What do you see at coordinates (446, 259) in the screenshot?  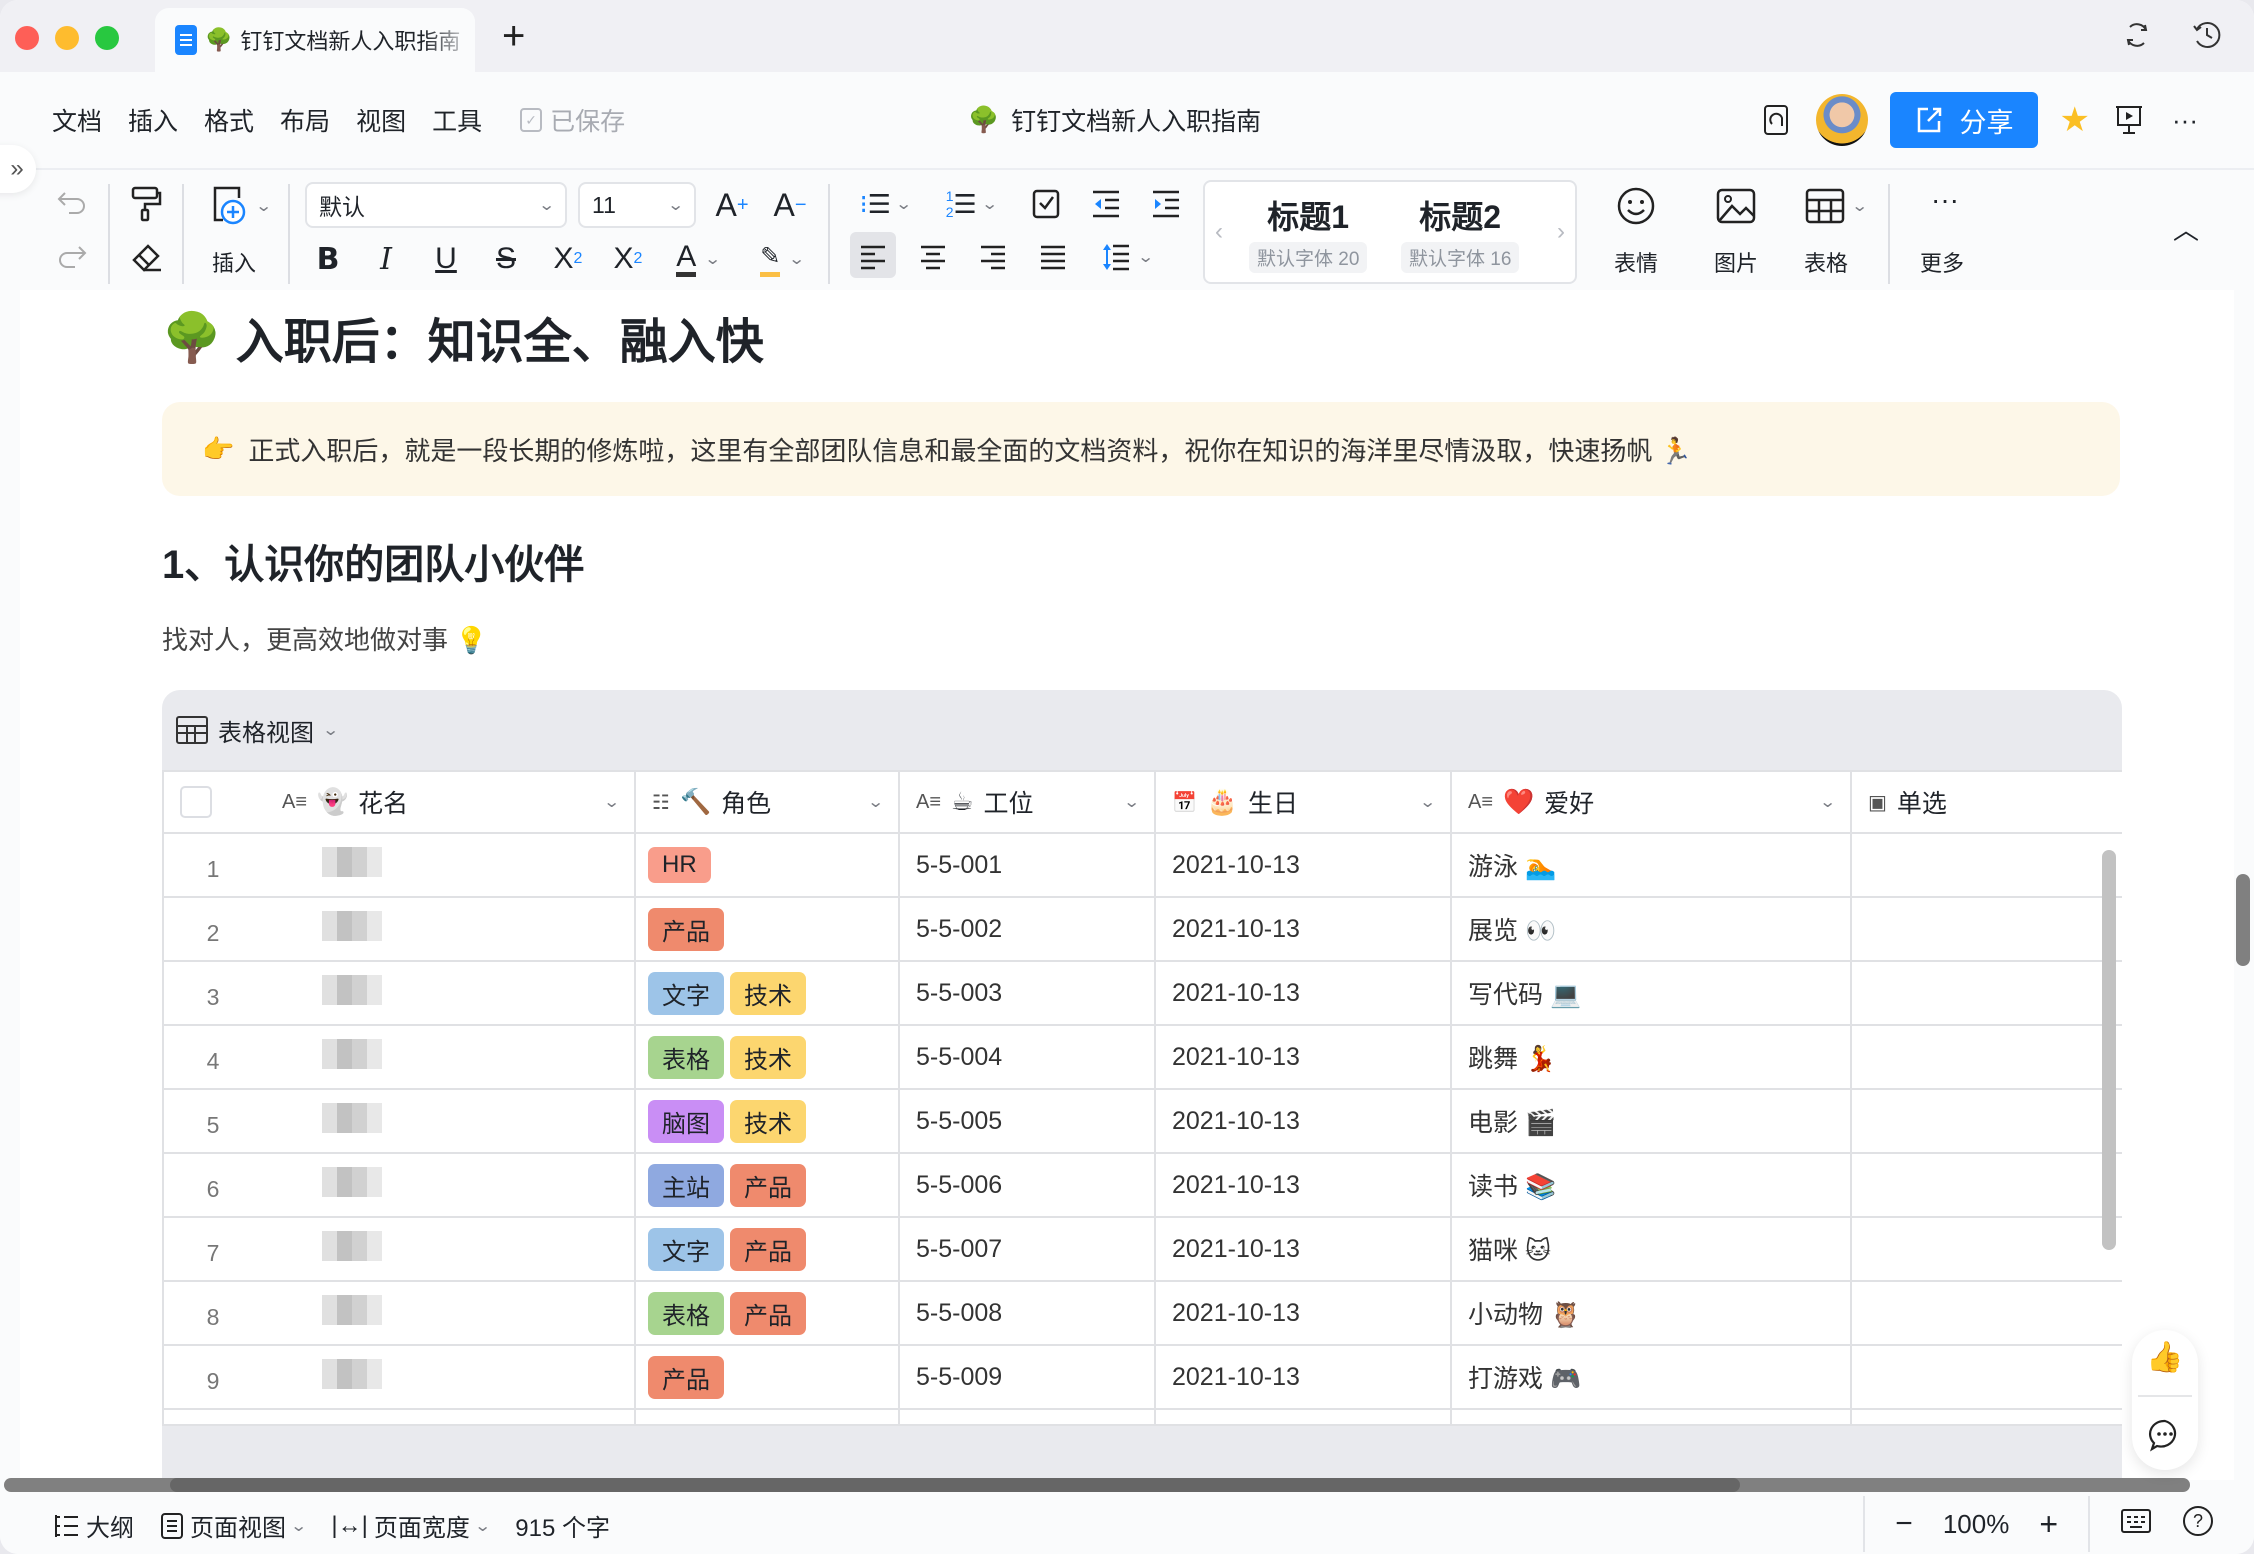 I see `underline-button: U` at bounding box center [446, 259].